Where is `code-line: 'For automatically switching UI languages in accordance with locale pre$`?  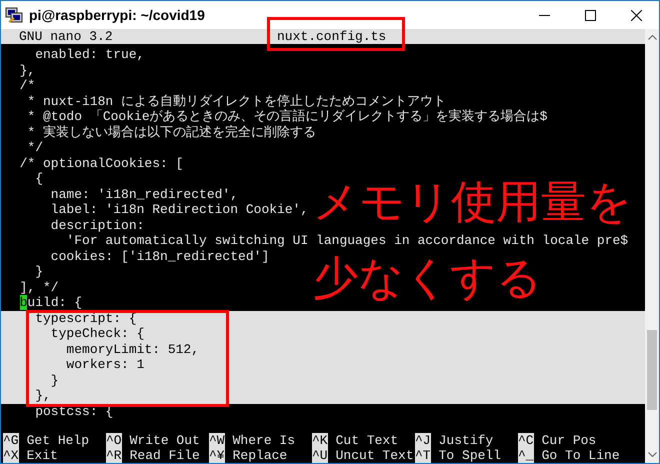
code-line: 'For automatically switching UI languages in accordance with locale pre$ is located at coordinates (347, 240).